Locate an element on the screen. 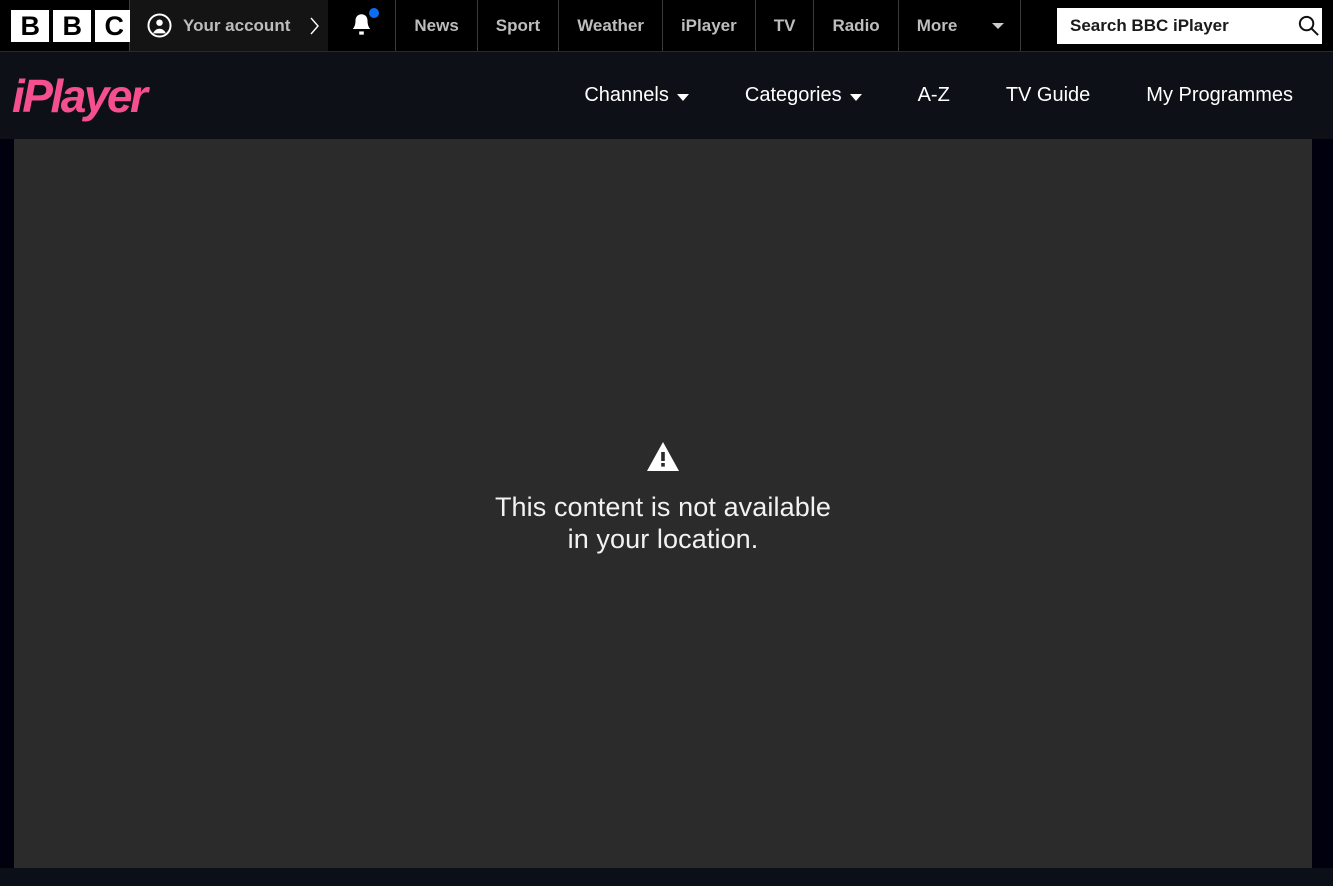 The image size is (1333, 886). iplayer-nav-my-programmes: My Programmes is located at coordinates (1219, 95).